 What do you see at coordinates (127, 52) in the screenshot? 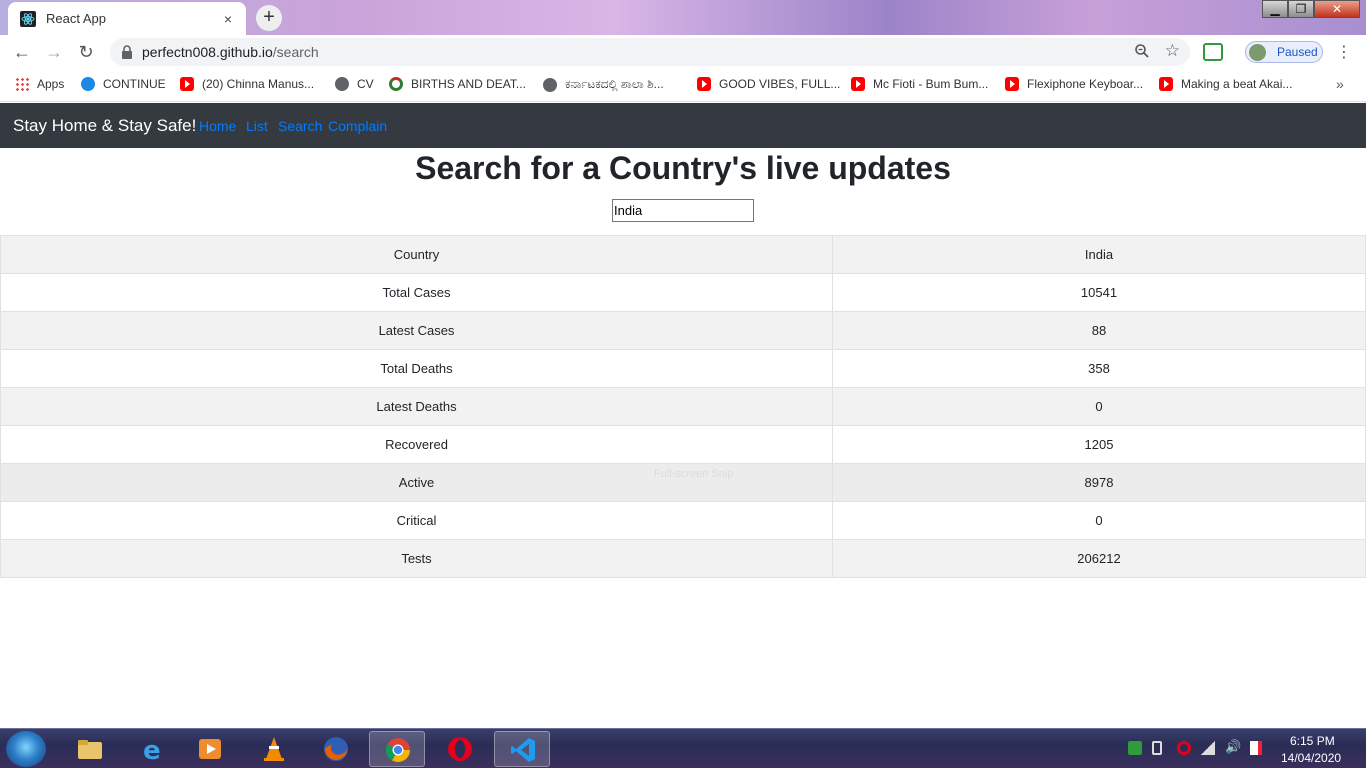
I see `lock-icon` at bounding box center [127, 52].